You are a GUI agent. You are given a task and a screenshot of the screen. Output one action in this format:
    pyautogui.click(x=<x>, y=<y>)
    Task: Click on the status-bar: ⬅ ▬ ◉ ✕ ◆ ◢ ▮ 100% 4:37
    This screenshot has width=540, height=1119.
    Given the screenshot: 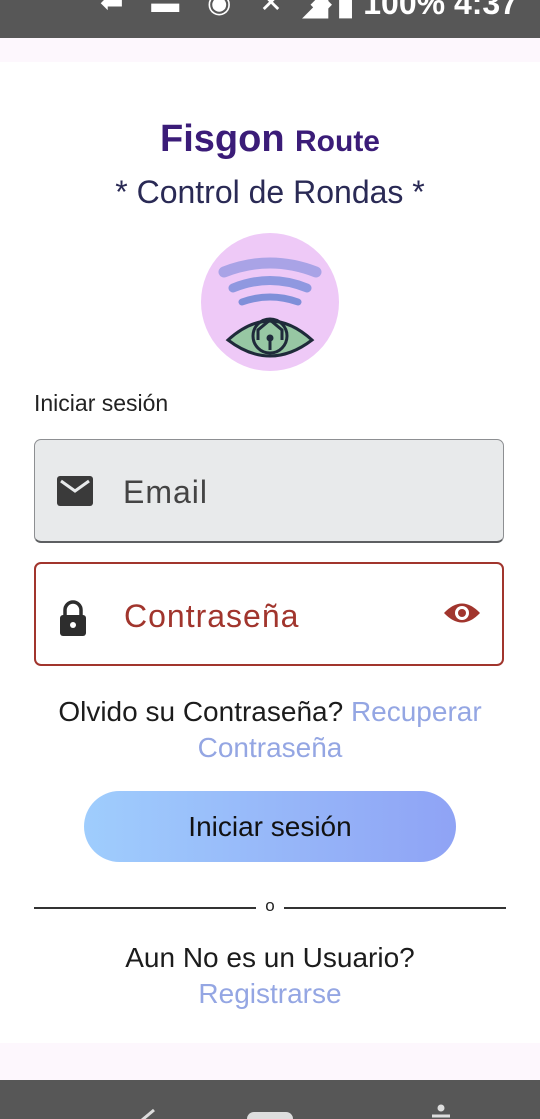 What is the action you would take?
    pyautogui.click(x=270, y=19)
    